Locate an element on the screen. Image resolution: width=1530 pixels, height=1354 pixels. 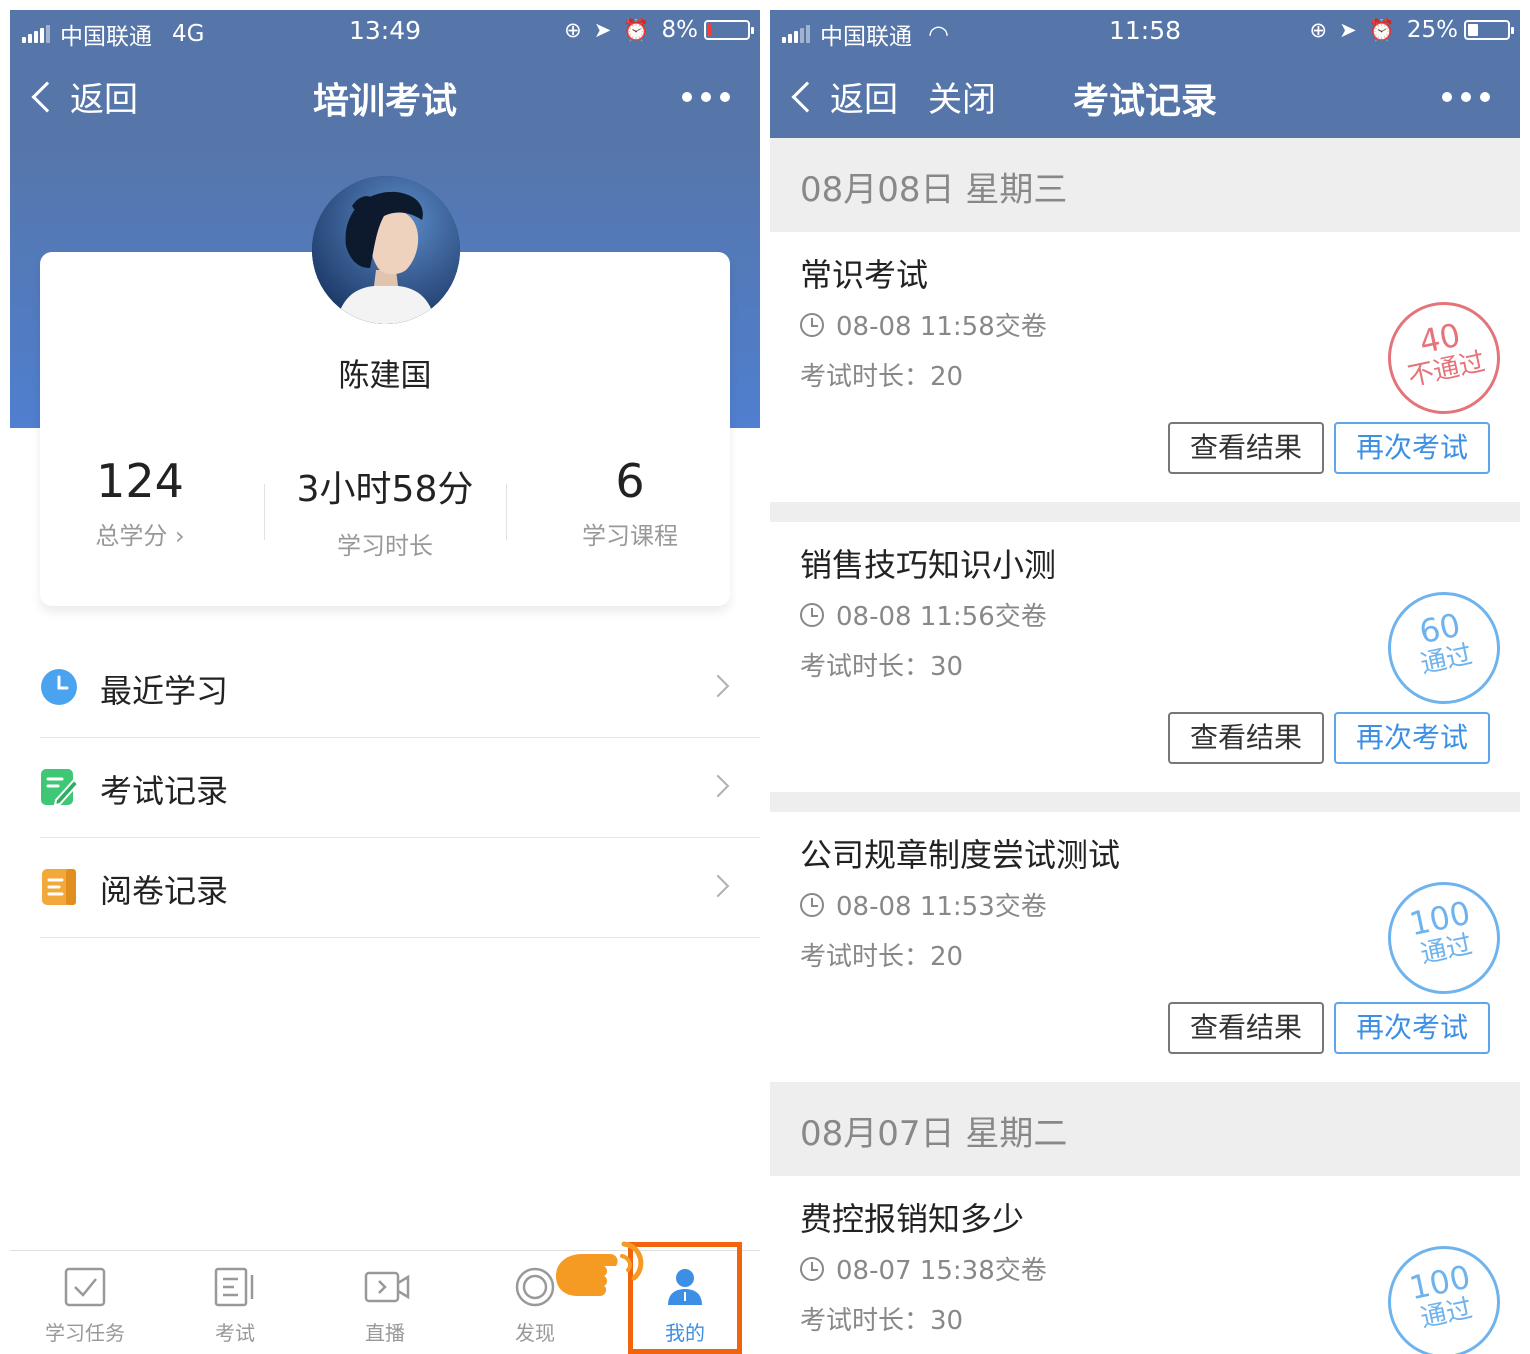
edit-icon is located at coordinates (59, 787).